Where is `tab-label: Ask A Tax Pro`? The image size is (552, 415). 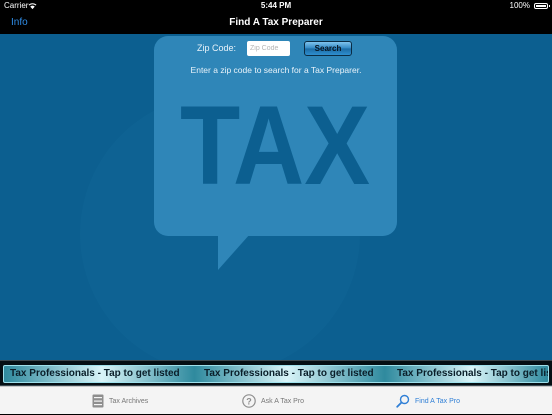
tab-label: Ask A Tax Pro is located at coordinates (283, 401).